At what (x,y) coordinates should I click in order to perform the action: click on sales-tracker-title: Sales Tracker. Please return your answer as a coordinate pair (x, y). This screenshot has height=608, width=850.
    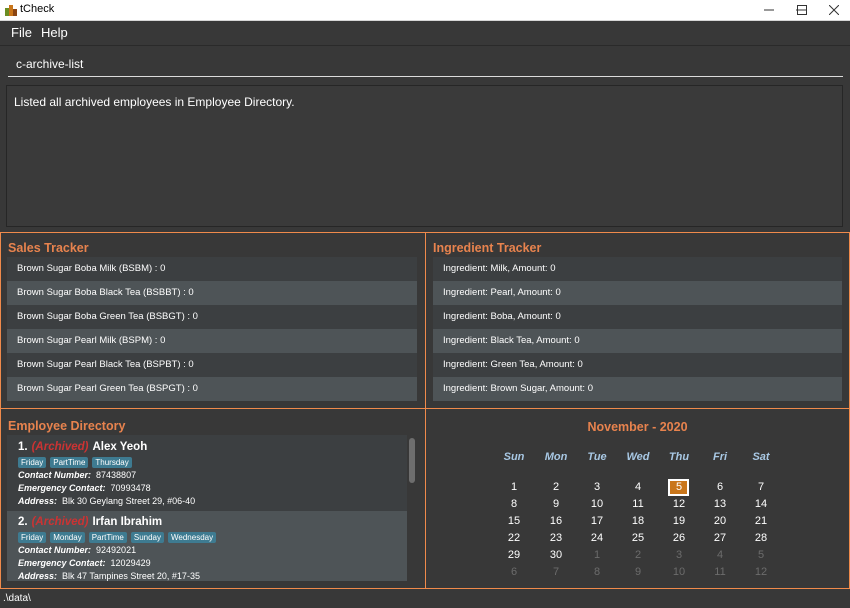
    Looking at the image, I should click on (48, 248).